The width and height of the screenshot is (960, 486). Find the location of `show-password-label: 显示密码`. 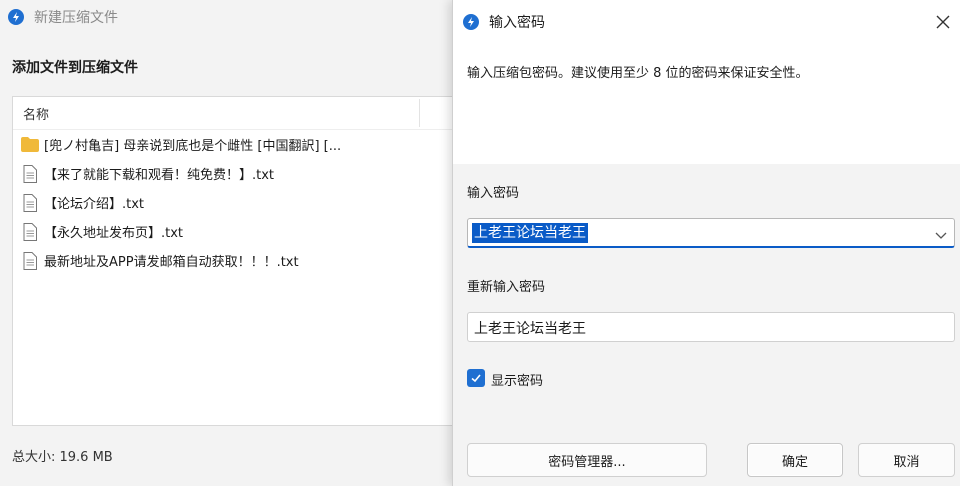

show-password-label: 显示密码 is located at coordinates (517, 379).